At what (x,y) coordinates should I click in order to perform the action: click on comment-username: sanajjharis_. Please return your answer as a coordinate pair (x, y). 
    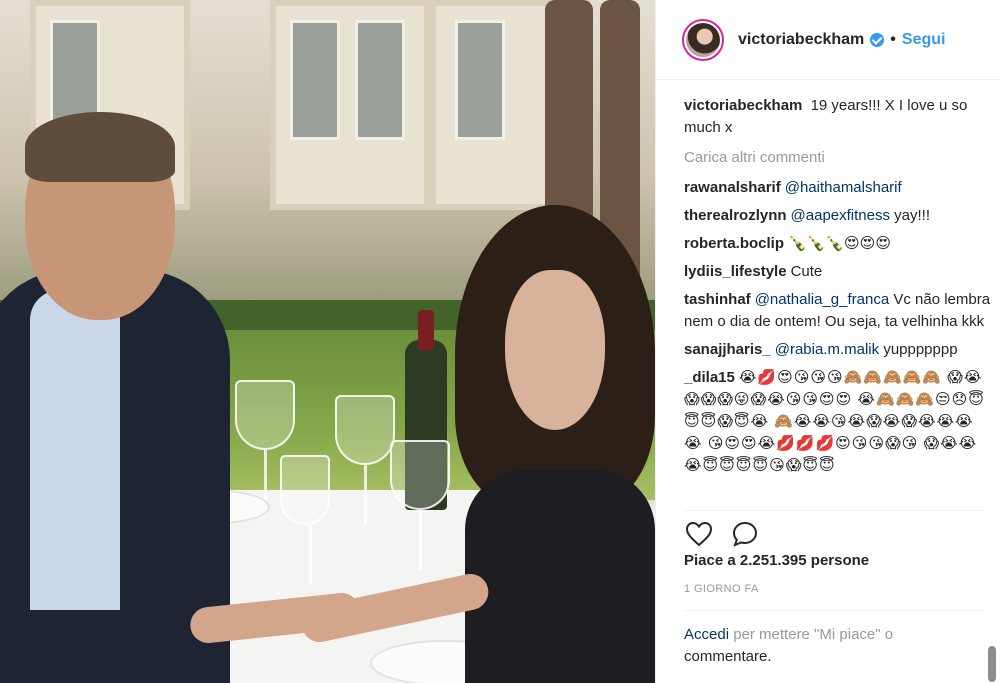
    Looking at the image, I should click on (727, 349).